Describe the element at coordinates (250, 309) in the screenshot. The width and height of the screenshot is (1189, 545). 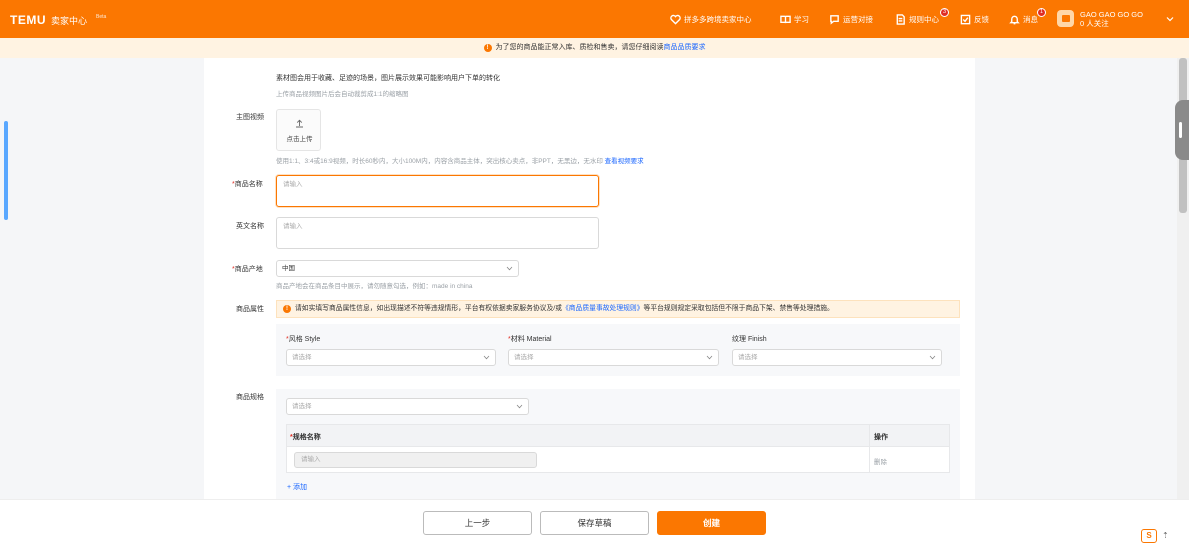
I see `attr-label: 商品属性` at that location.